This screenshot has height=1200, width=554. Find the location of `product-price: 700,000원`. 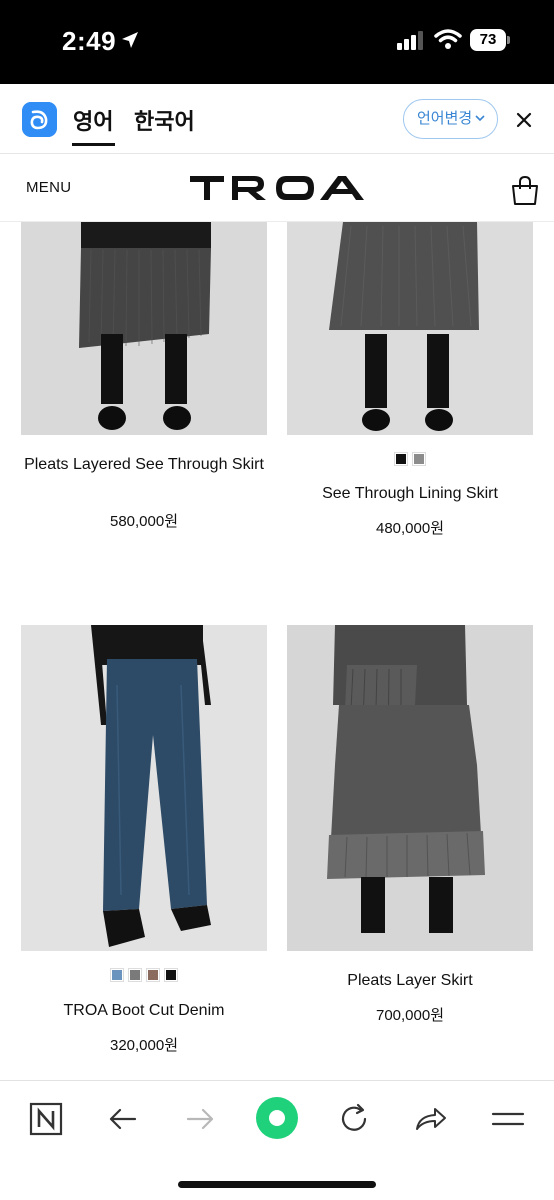

product-price: 700,000원 is located at coordinates (410, 1015).